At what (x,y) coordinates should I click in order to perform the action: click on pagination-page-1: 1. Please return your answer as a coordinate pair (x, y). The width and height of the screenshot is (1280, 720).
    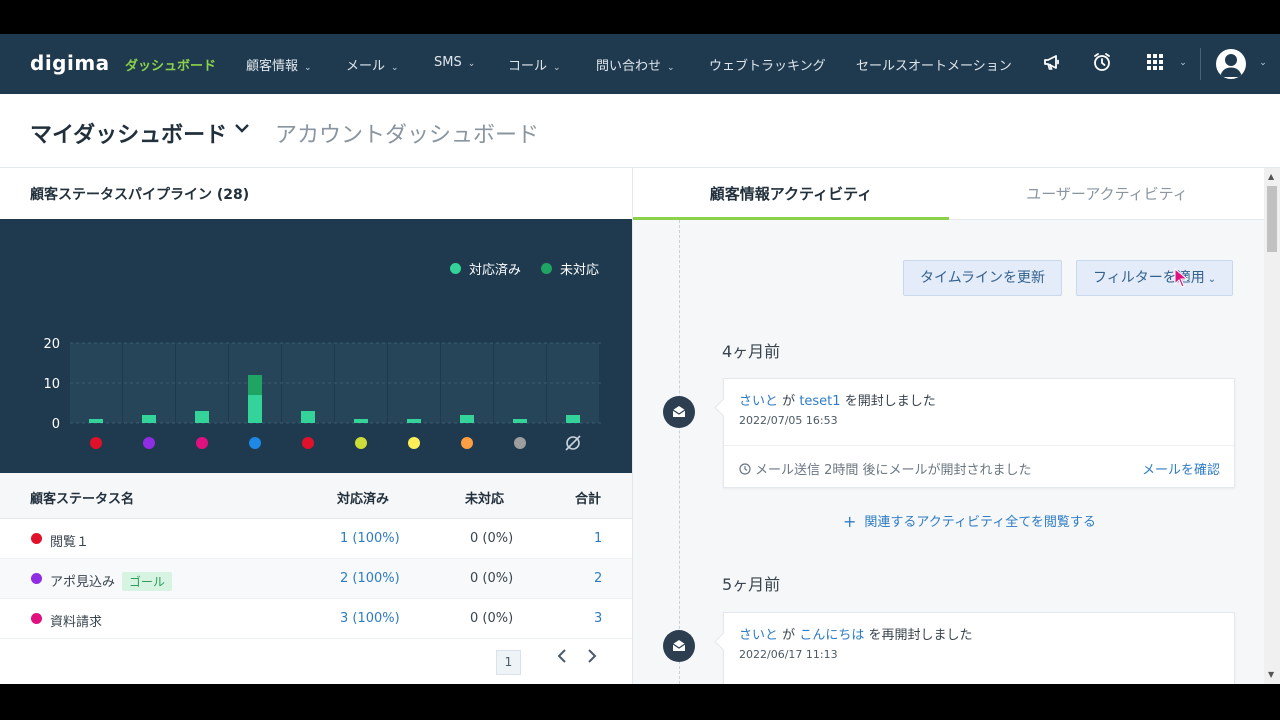
    Looking at the image, I should click on (508, 662).